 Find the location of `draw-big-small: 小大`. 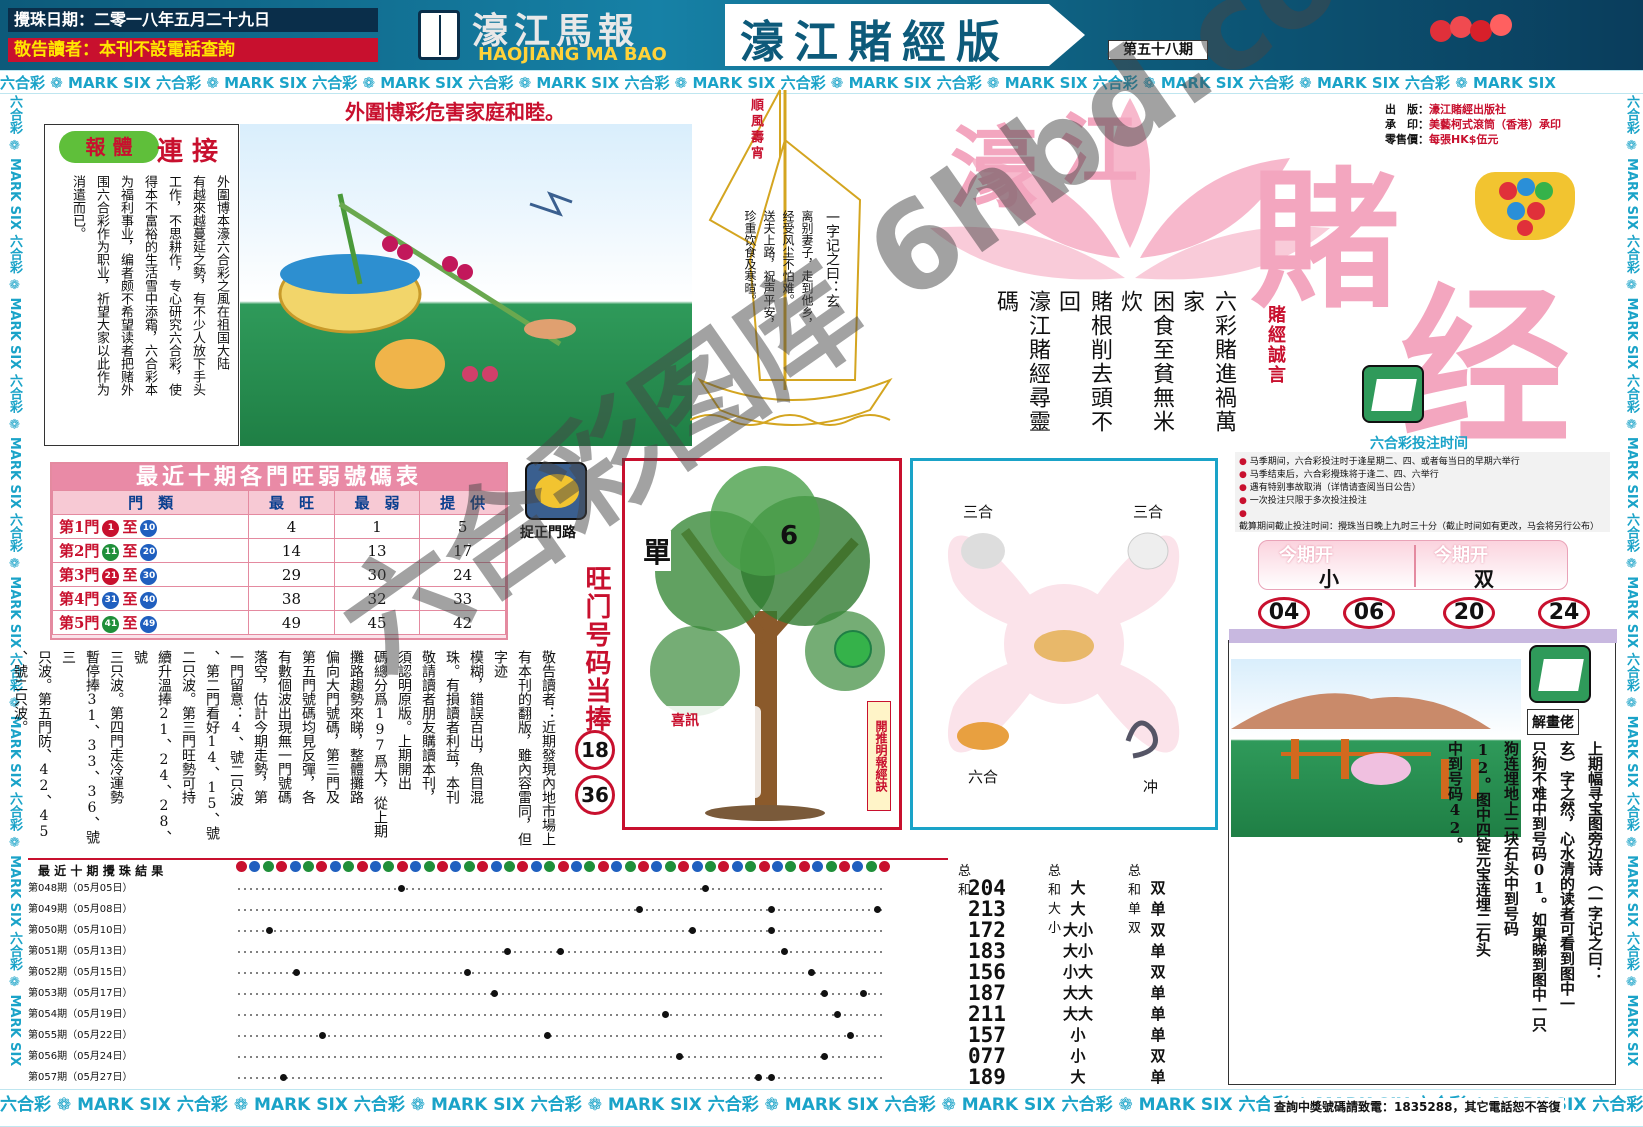

draw-big-small: 小大 is located at coordinates (1077, 972).